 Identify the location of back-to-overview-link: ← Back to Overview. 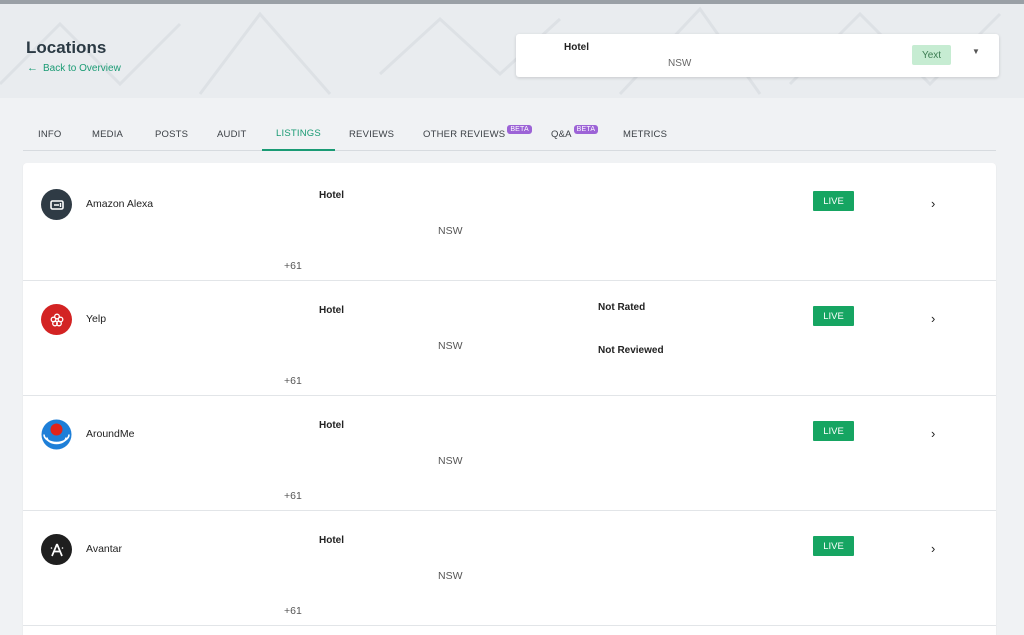
(74, 68).